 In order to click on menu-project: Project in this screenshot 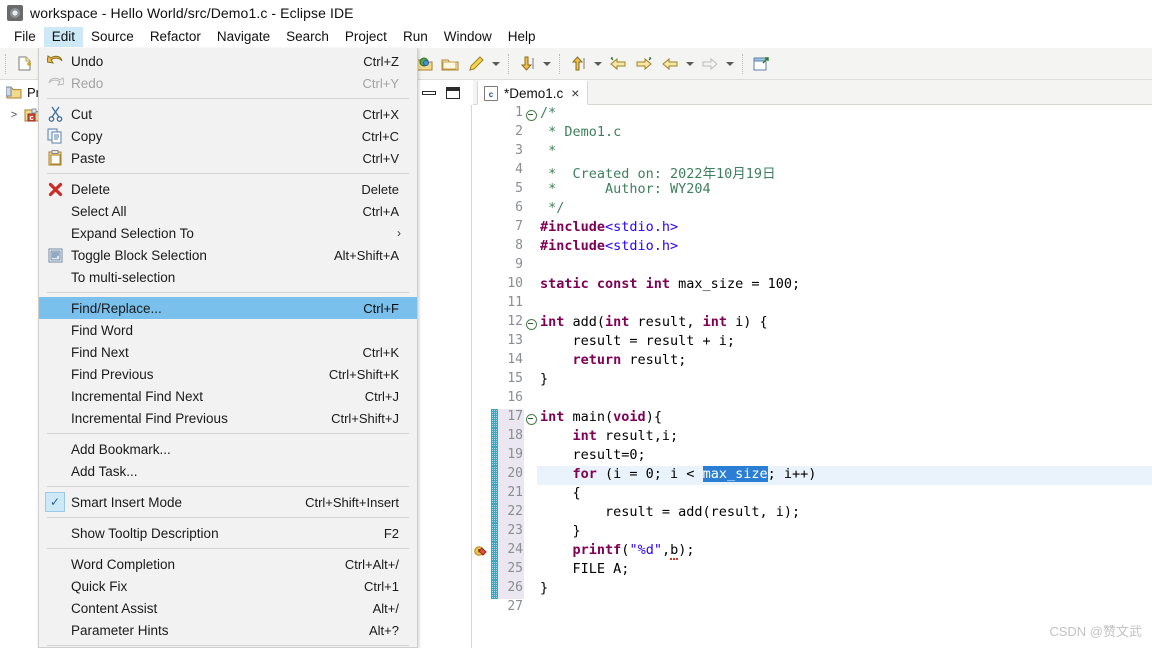, I will do `click(366, 37)`.